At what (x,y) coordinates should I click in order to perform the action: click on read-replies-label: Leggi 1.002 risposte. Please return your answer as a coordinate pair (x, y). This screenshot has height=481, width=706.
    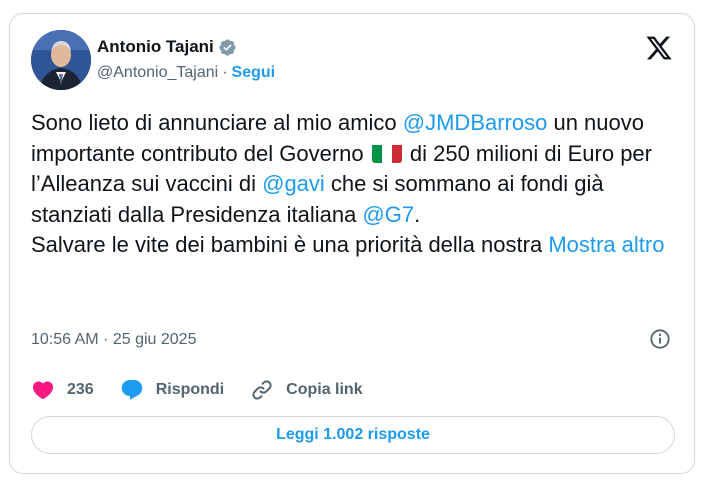
    Looking at the image, I should click on (353, 434).